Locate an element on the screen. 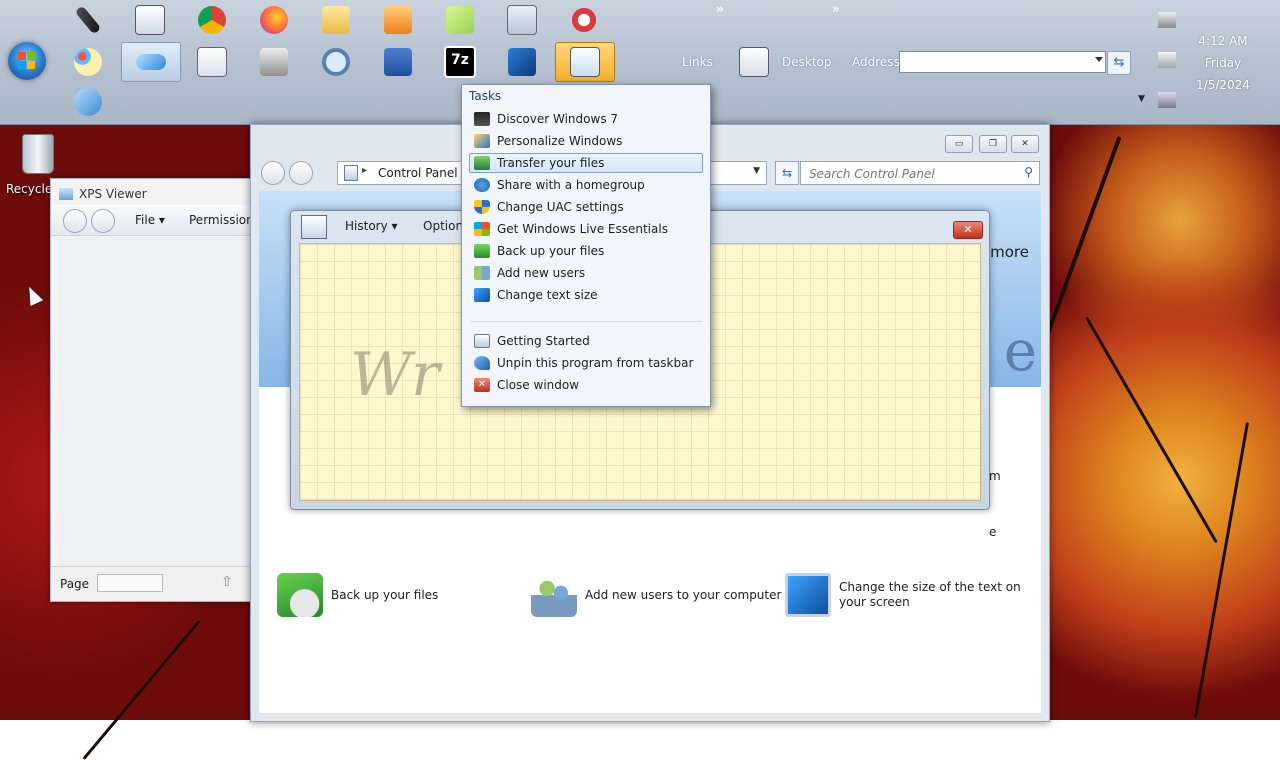 The height and width of the screenshot is (760, 1280). transfer-icon is located at coordinates (482, 163).